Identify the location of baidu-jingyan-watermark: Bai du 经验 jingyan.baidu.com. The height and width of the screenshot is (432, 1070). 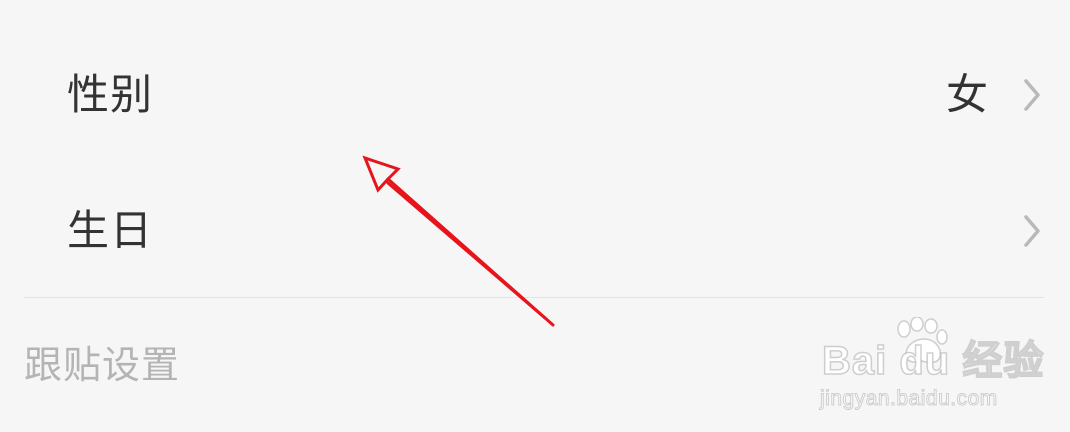
(931, 365).